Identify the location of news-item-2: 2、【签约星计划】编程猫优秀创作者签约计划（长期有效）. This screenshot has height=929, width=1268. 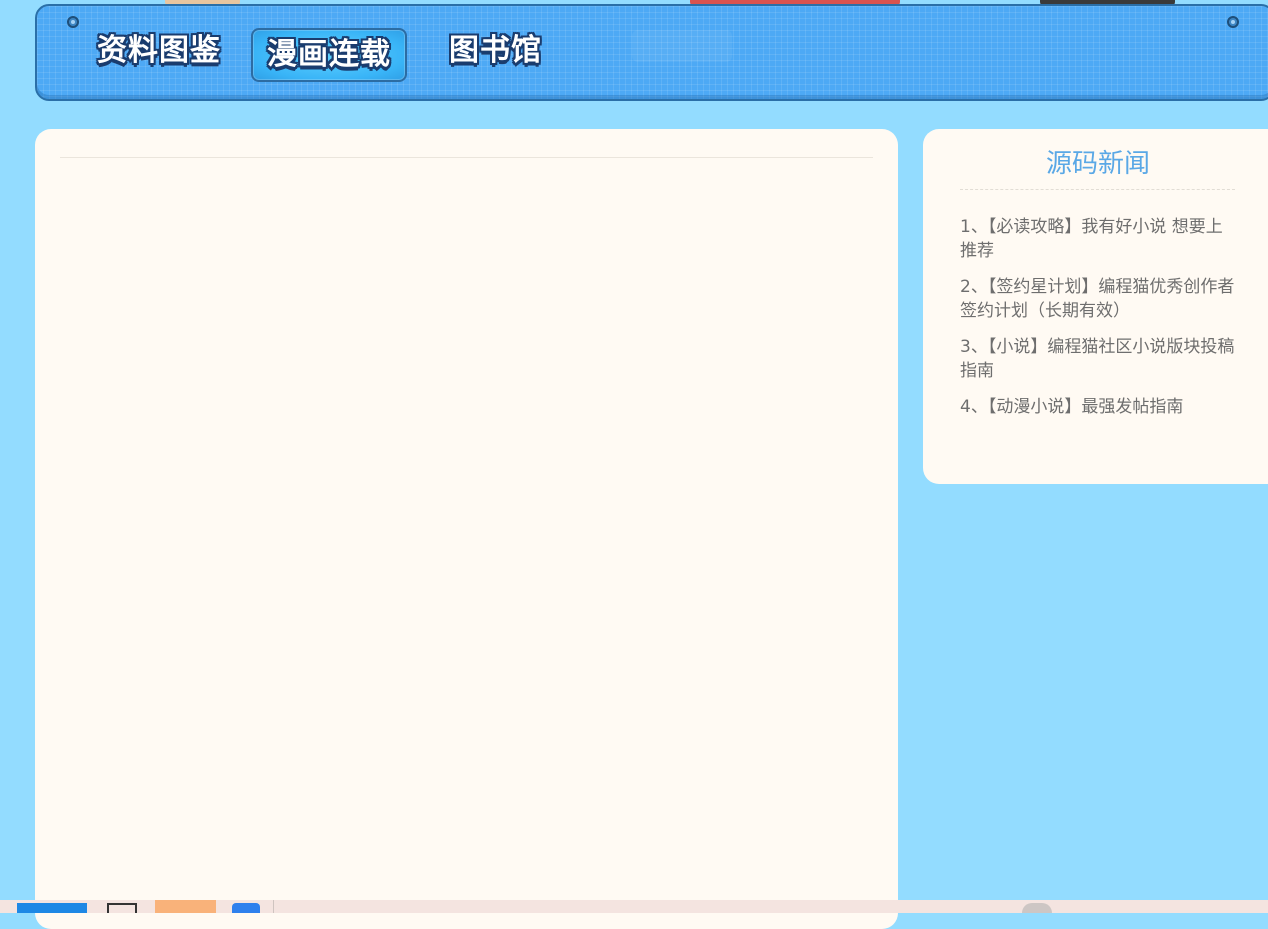
(1098, 299).